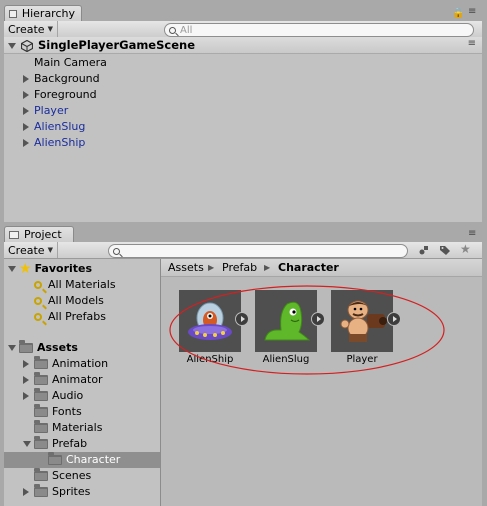 Image resolution: width=487 pixels, height=506 pixels. What do you see at coordinates (308, 268) in the screenshot?
I see `breadcrumb-character: Character` at bounding box center [308, 268].